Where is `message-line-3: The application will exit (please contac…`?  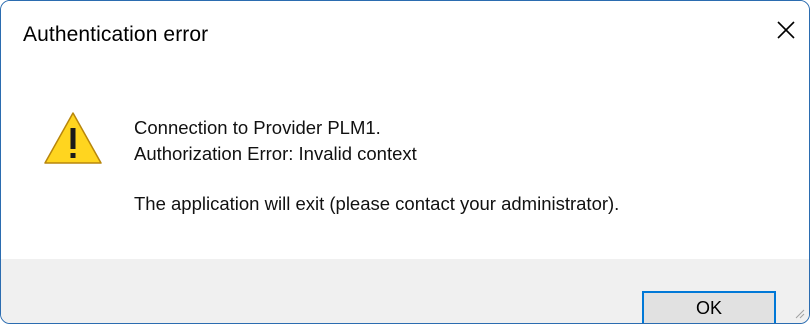 message-line-3: The application will exit (please contac… is located at coordinates (377, 203).